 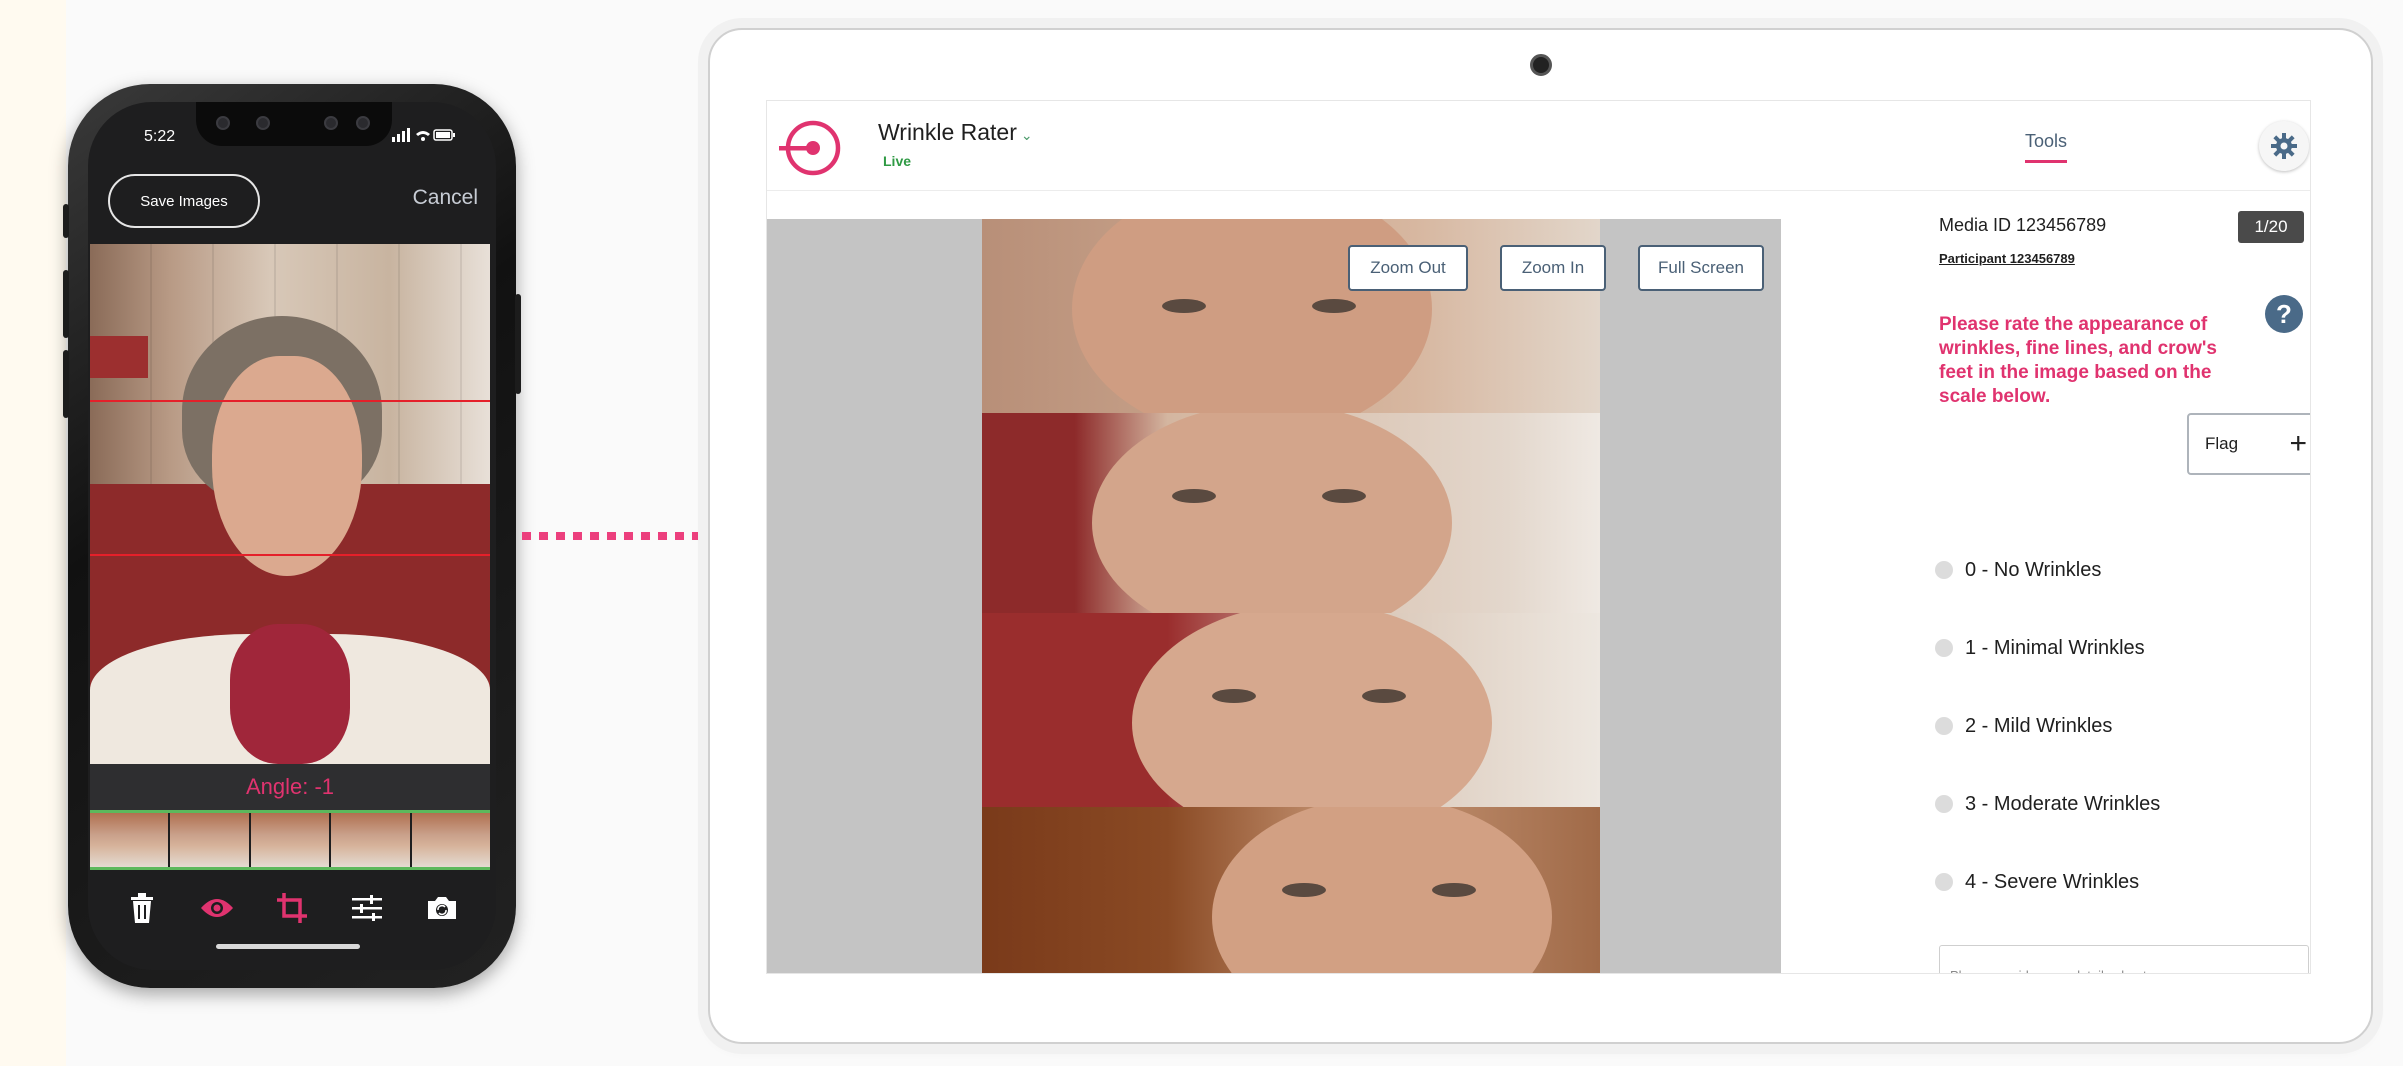 What do you see at coordinates (2222, 443) in the screenshot?
I see `flag-label: Flag` at bounding box center [2222, 443].